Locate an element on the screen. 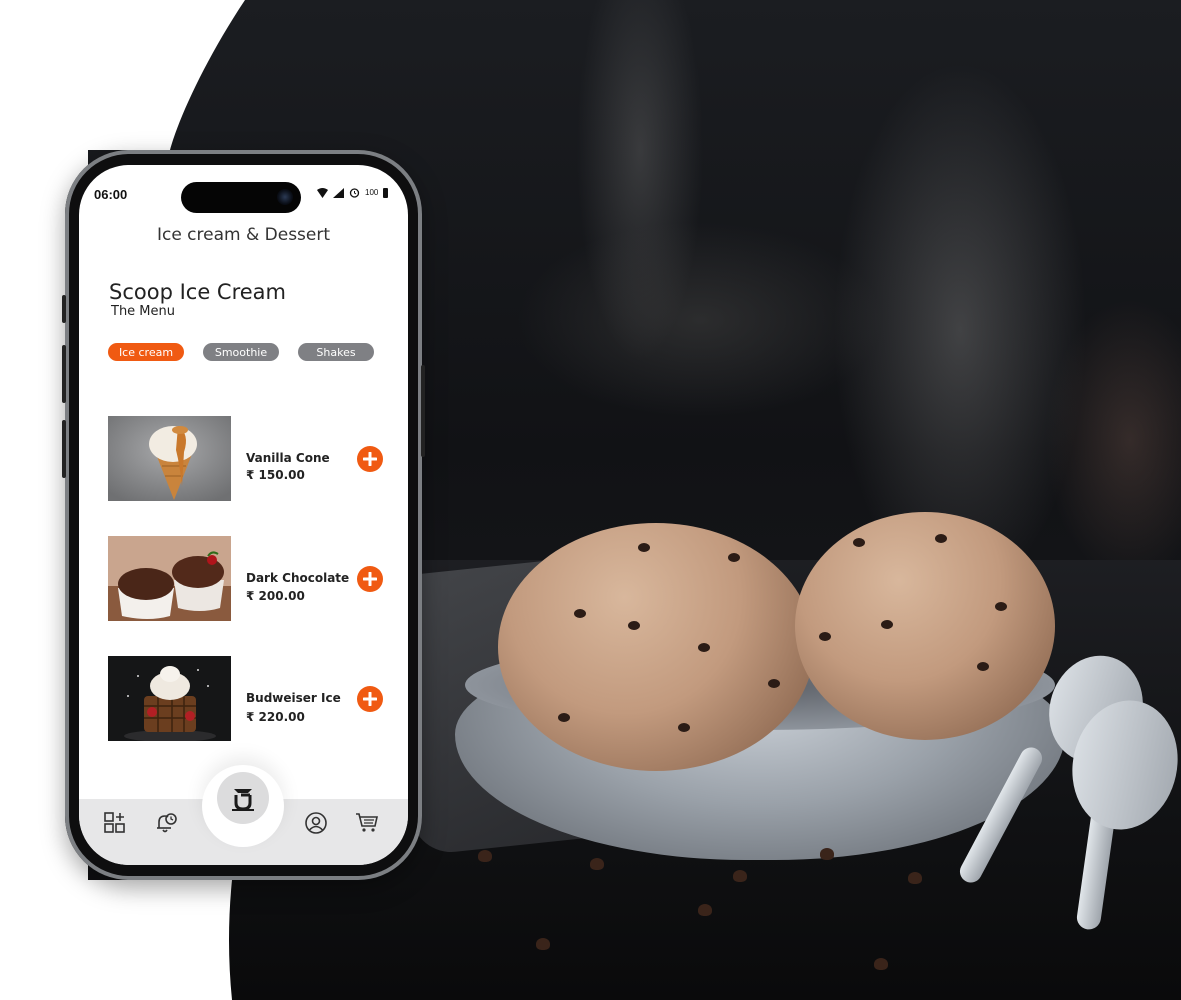  signal-icon is located at coordinates (338, 192).